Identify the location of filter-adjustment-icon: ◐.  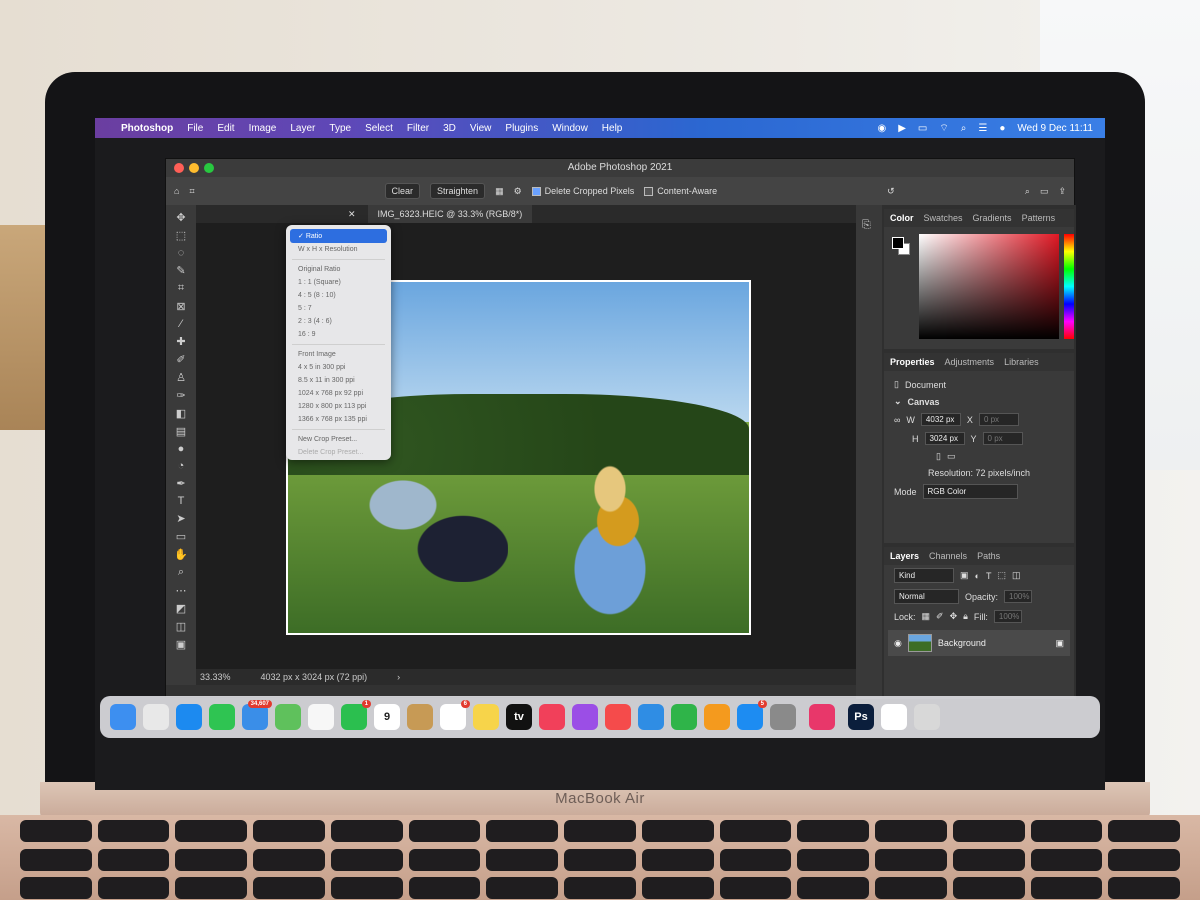
(977, 576).